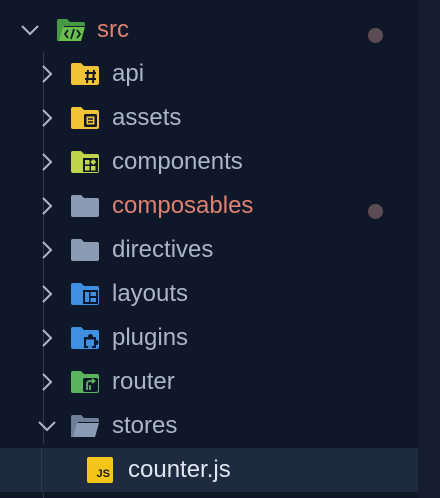 This screenshot has height=498, width=440. Describe the element at coordinates (145, 425) in the screenshot. I see `tree-label-stores: stores` at that location.